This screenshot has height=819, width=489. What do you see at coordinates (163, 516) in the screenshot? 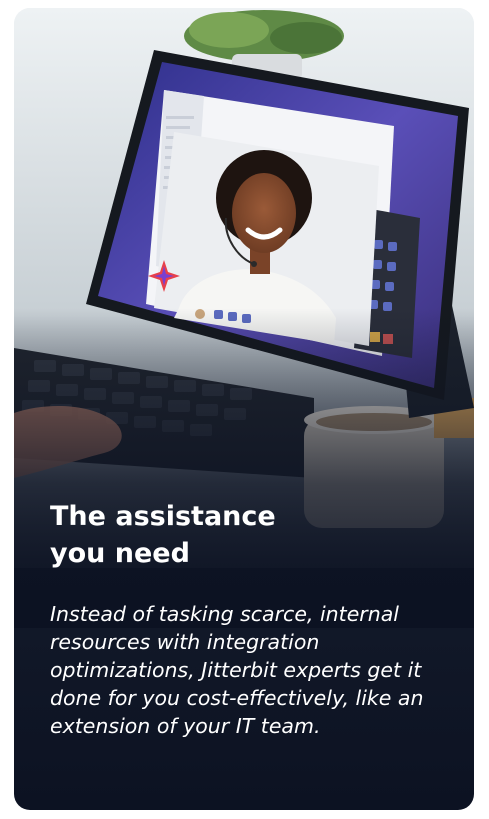
I see `headline-line-1: The assistance` at bounding box center [163, 516].